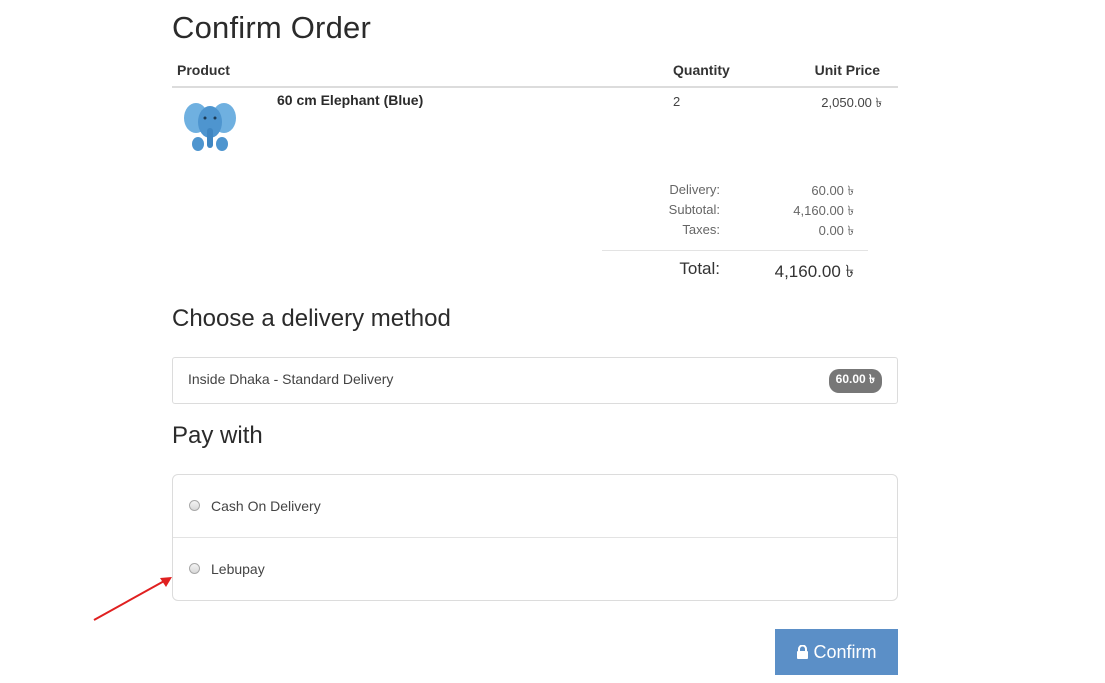 The width and height of the screenshot is (1105, 683). What do you see at coordinates (701, 70) in the screenshot?
I see `header-quantity: Quantity` at bounding box center [701, 70].